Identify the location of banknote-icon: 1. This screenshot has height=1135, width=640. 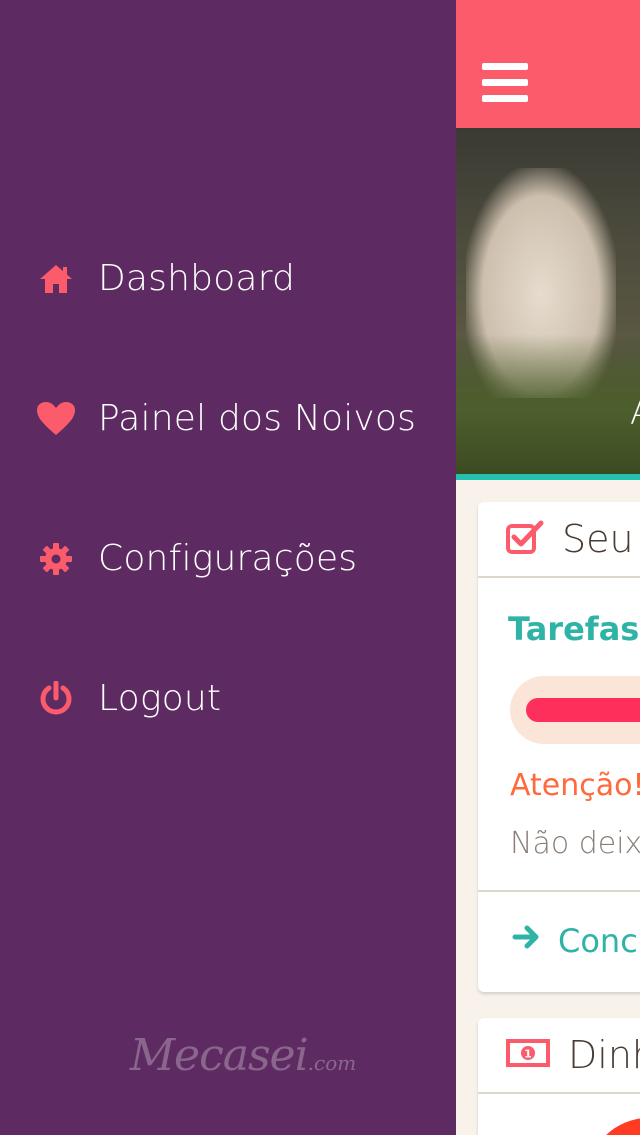
(528, 1055).